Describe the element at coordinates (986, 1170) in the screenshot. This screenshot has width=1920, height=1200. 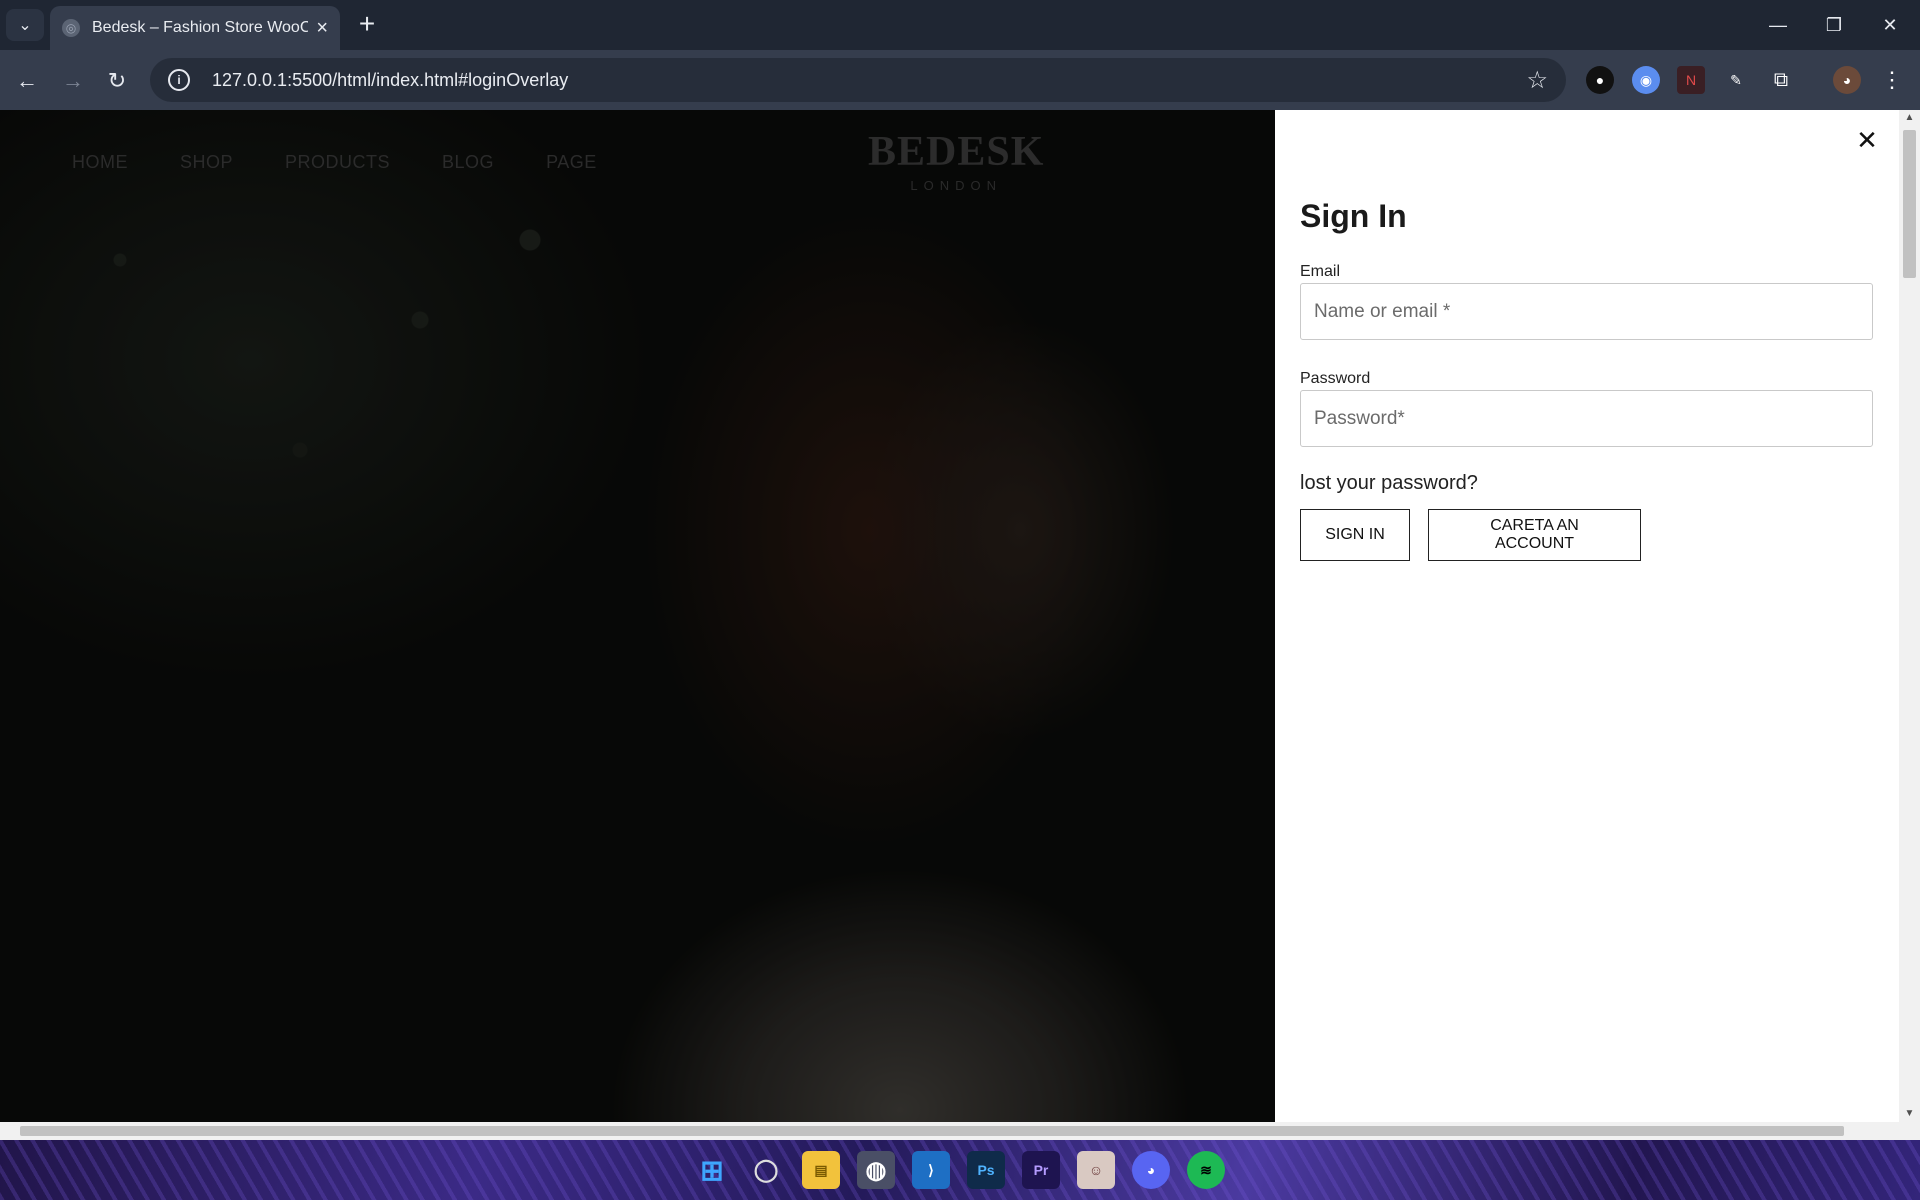
I see `photoshop-icon: Ps` at that location.